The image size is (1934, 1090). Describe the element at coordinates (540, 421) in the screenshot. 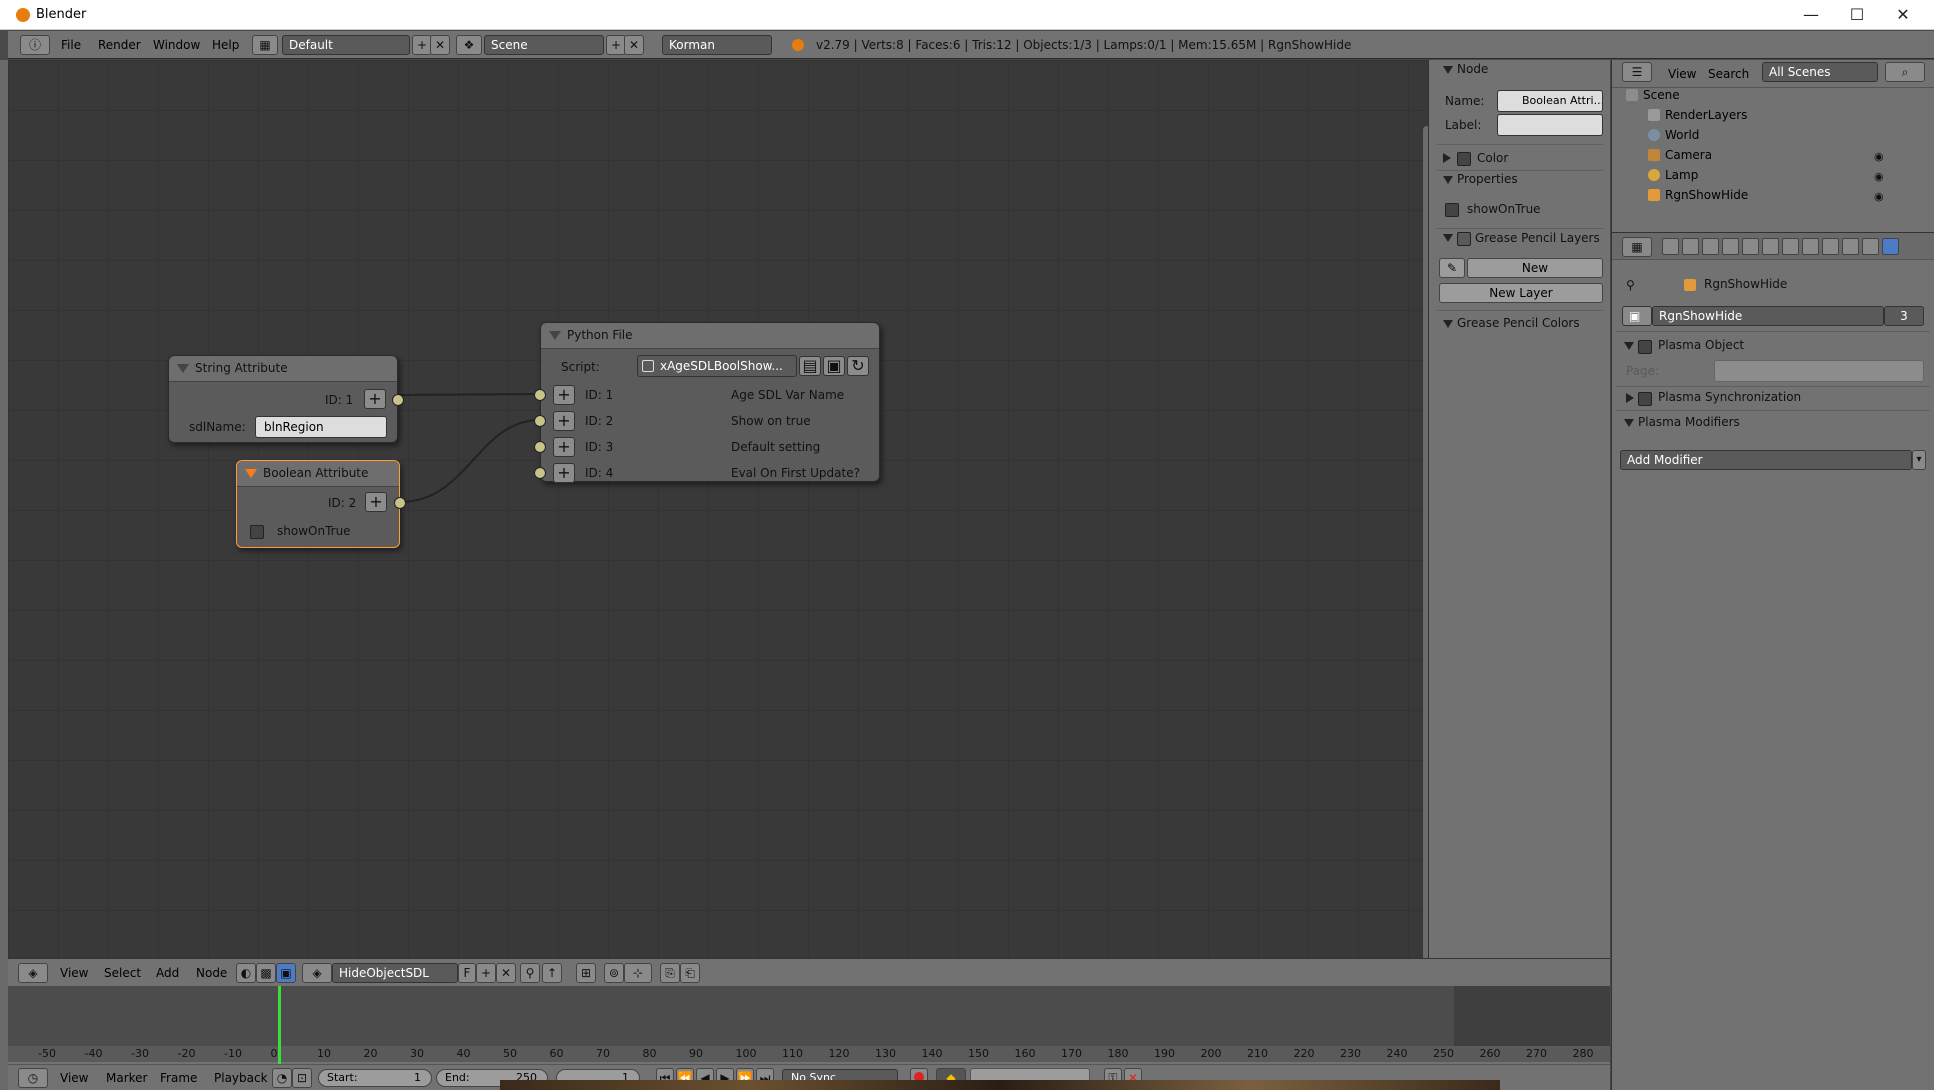

I see `param-2-input-socket` at that location.